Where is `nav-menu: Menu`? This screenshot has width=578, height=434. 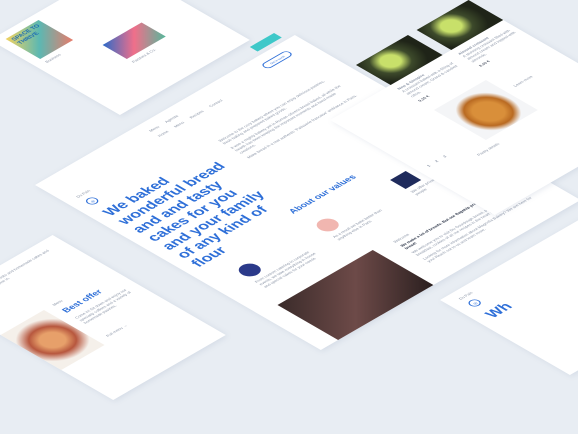 nav-menu: Menu is located at coordinates (154, 129).